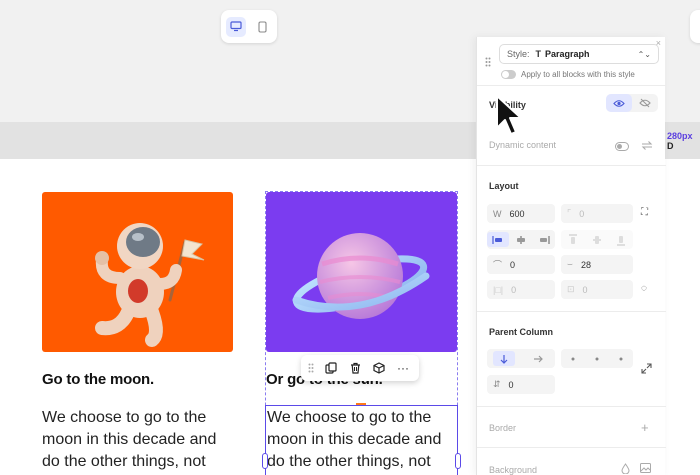 This screenshot has width=700, height=475. What do you see at coordinates (98, 379) in the screenshot?
I see `card-title: Go to the moon.` at bounding box center [98, 379].